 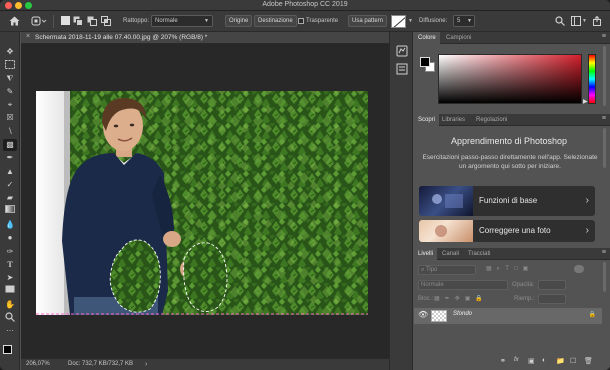 What do you see at coordinates (463, 285) in the screenshot?
I see `blend-mode-select: Normale` at bounding box center [463, 285].